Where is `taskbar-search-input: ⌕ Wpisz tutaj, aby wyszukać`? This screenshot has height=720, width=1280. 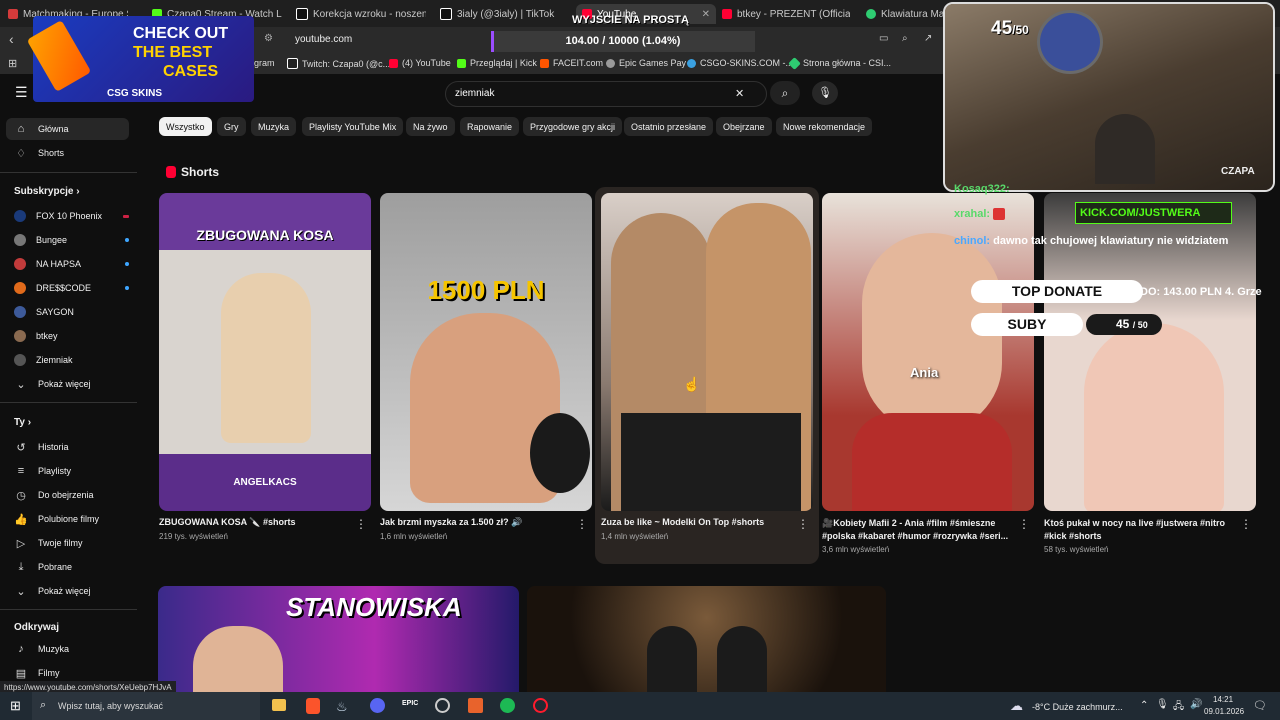
taskbar-search-input: ⌕ Wpisz tutaj, aby wyszukać is located at coordinates (146, 706).